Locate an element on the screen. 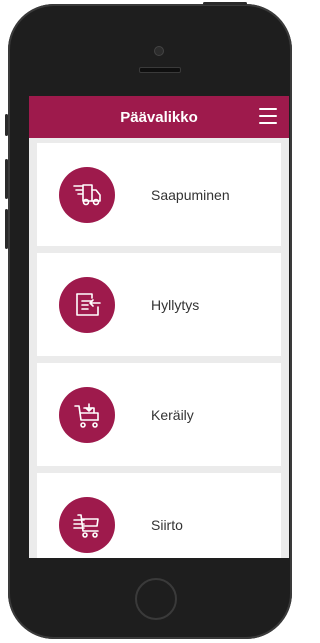 This screenshot has height=643, width=320. silent-switch is located at coordinates (6, 125).